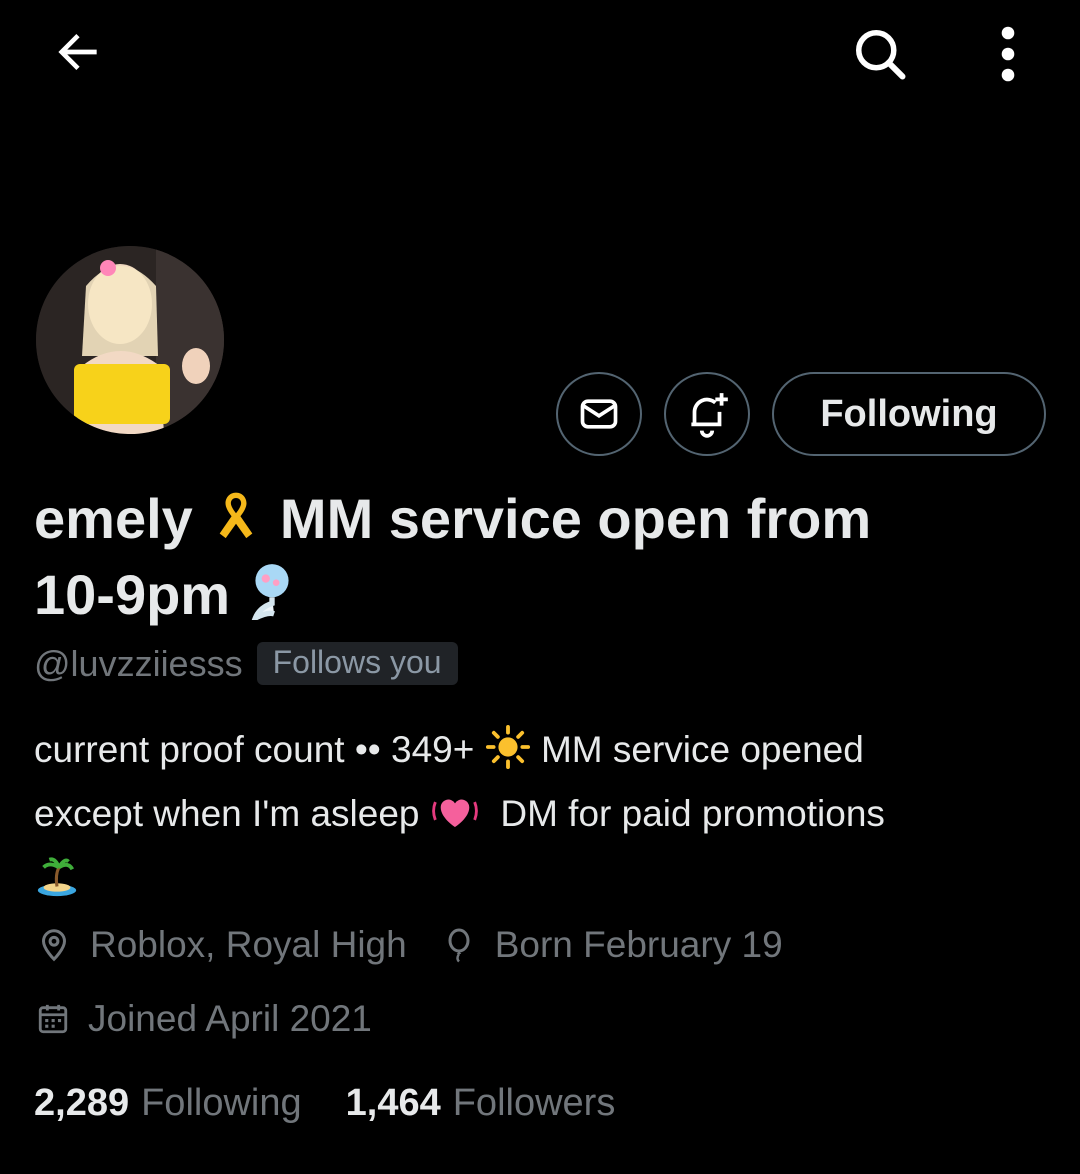 This screenshot has height=1174, width=1080. I want to click on bio-text-2b: DM for paid promotions, so click(692, 813).